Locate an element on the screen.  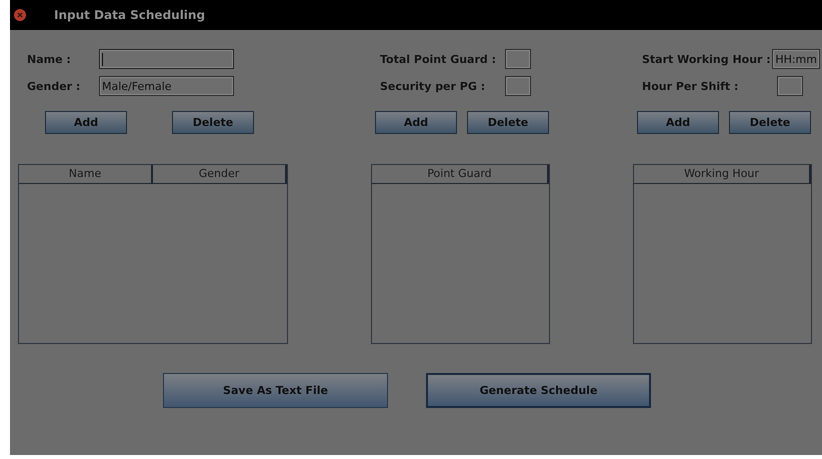
column-header: Working Hour is located at coordinates (722, 174).